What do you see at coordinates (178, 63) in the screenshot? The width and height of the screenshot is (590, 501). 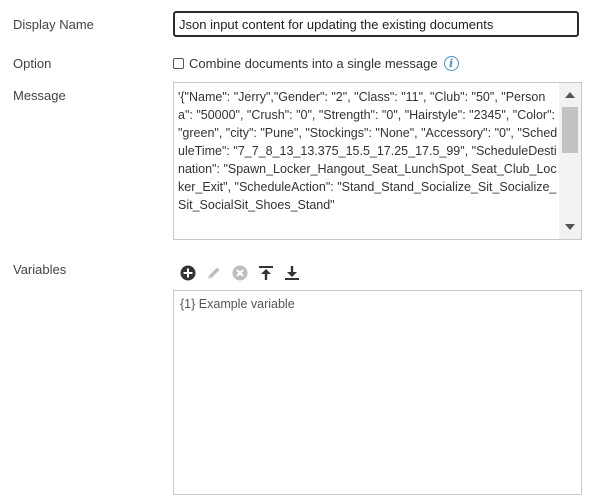 I see `combine-documents-checkbox` at bounding box center [178, 63].